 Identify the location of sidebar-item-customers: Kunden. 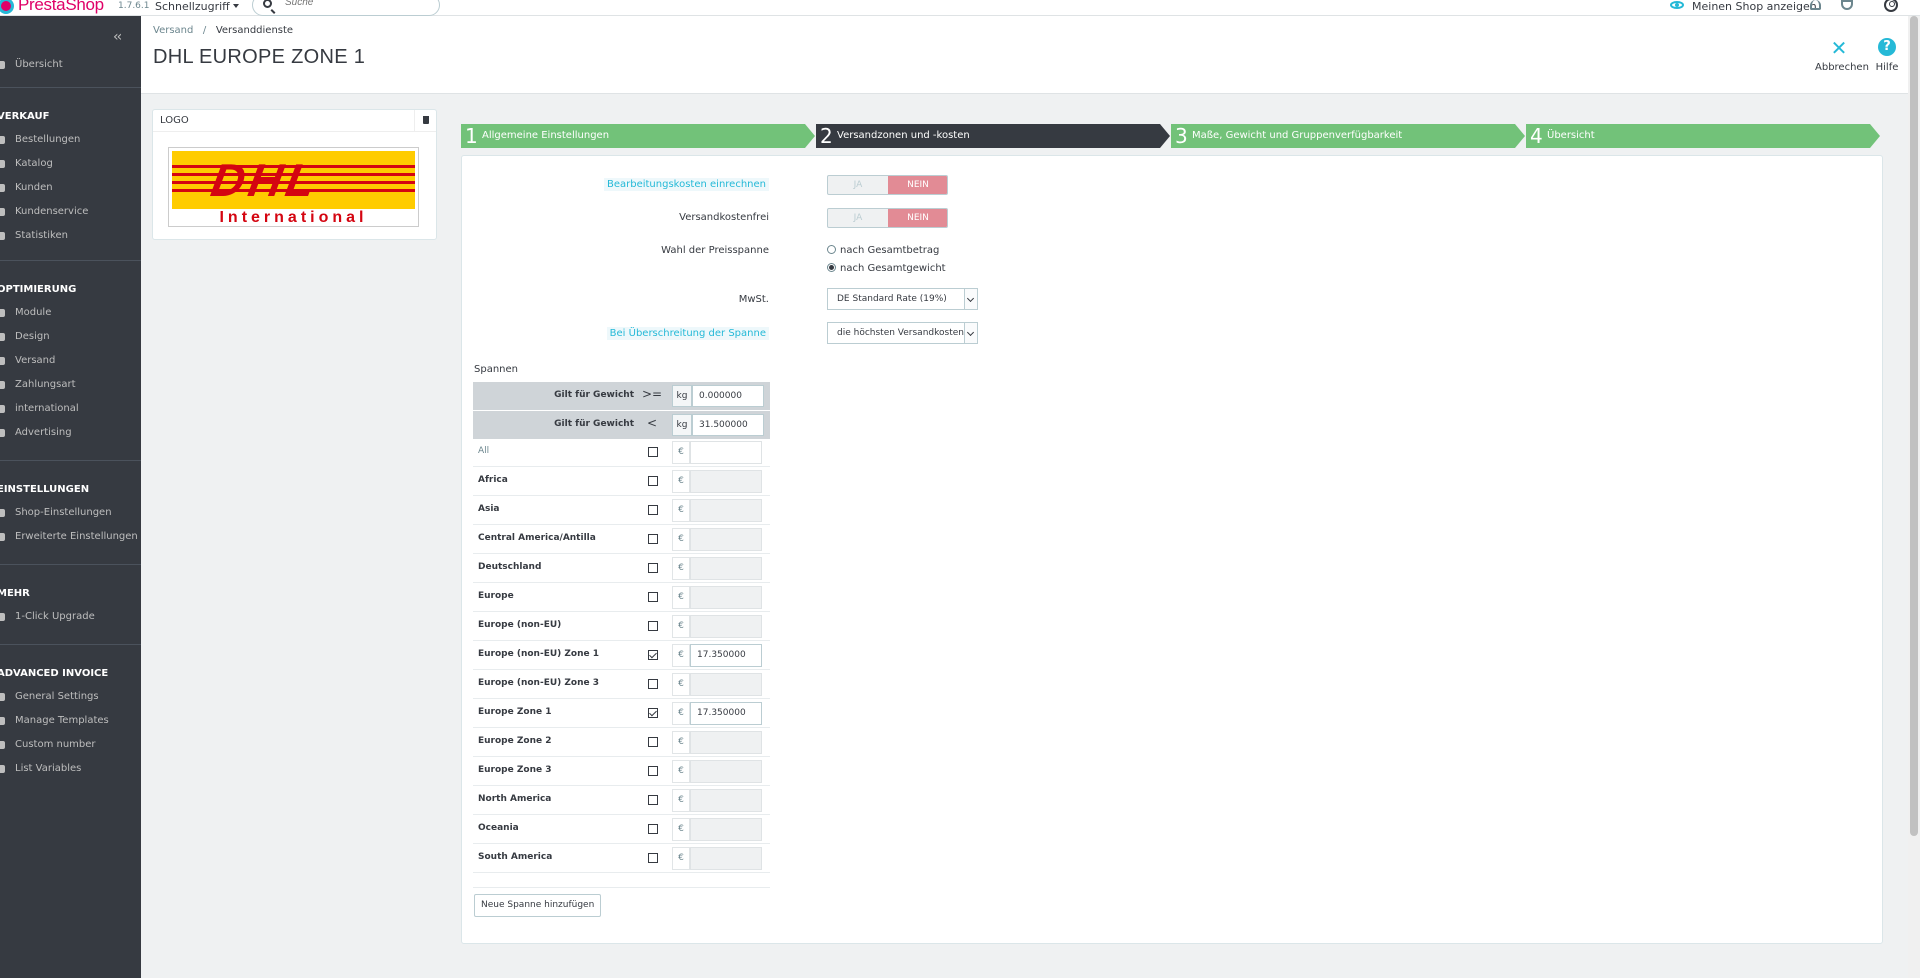
(70, 188).